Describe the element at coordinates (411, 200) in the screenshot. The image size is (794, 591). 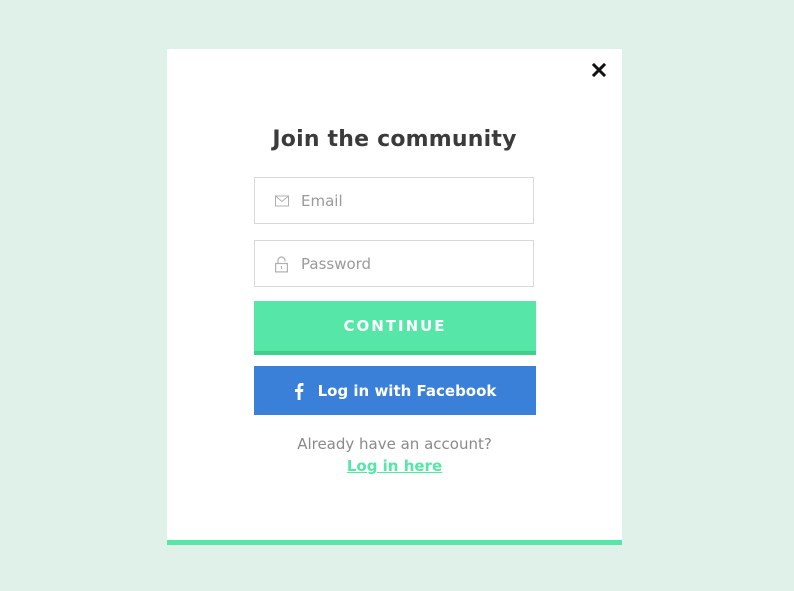
I see `email-input` at that location.